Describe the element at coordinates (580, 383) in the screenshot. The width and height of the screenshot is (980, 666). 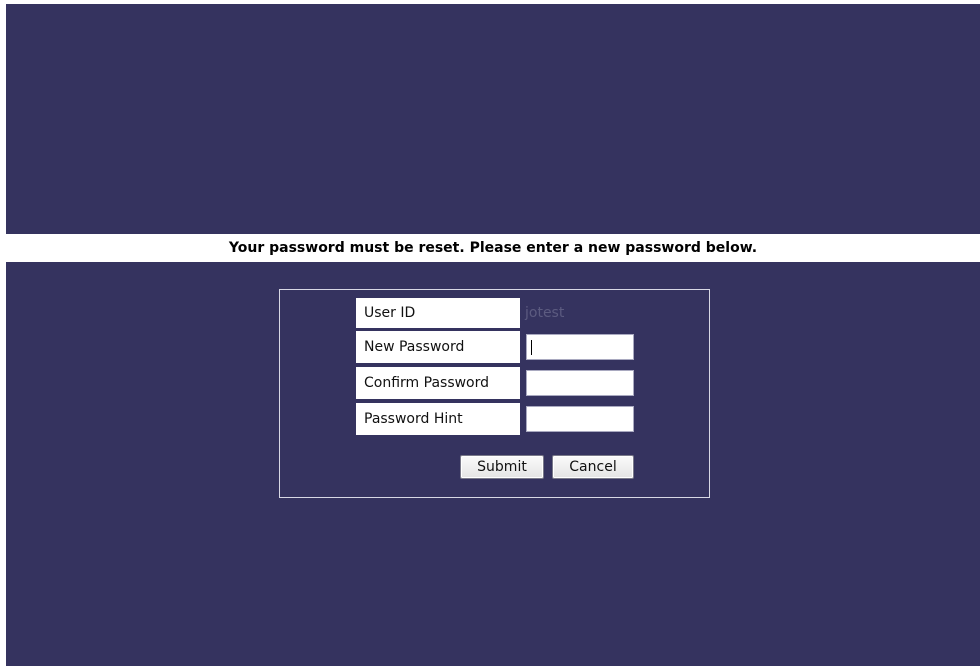
I see `confirm-password-field` at that location.